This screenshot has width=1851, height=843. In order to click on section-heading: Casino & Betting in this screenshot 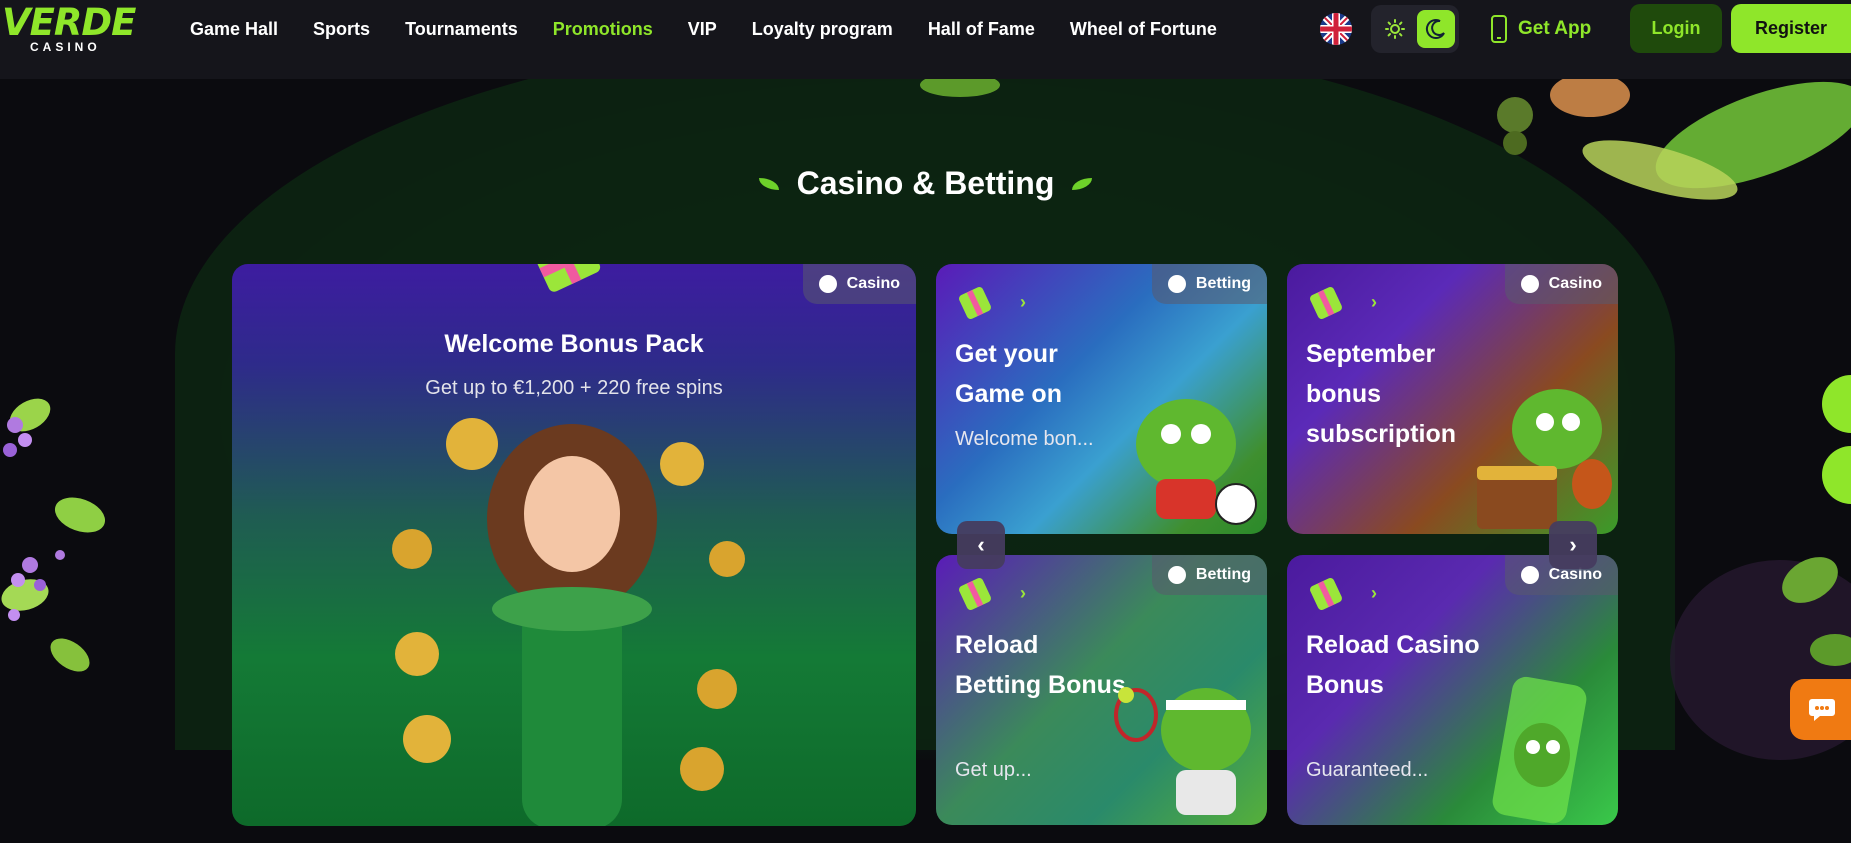, I will do `click(925, 183)`.